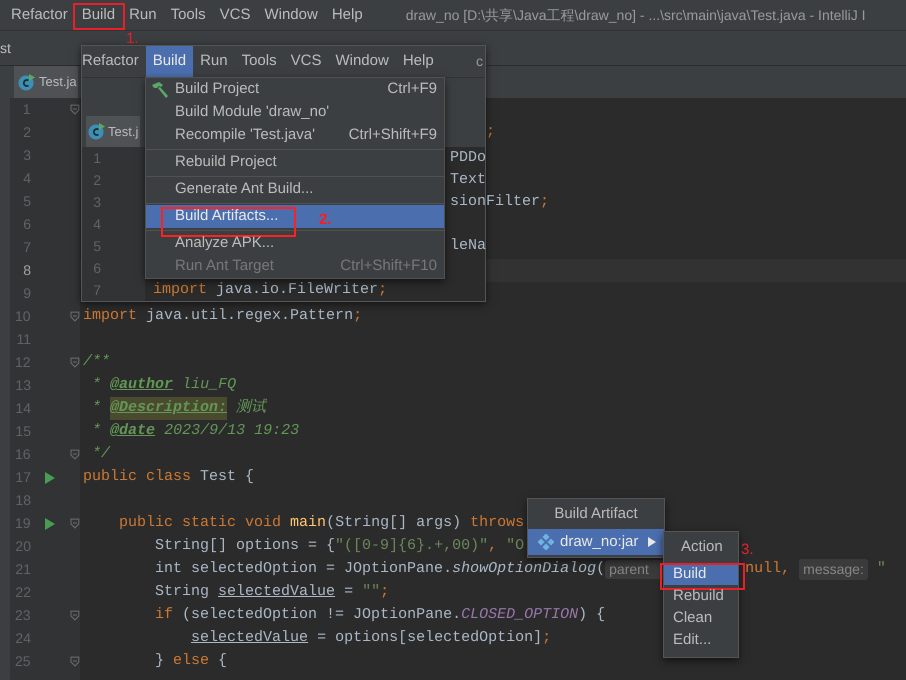  Describe the element at coordinates (371, 638) in the screenshot. I see `code-line: selectedValue = options[selectedOption];` at that location.